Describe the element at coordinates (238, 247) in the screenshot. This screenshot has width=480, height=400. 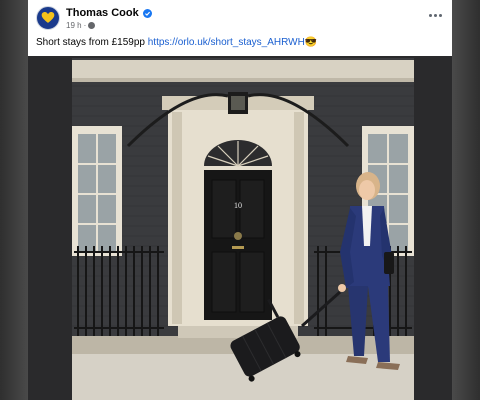
I see `letterbox` at that location.